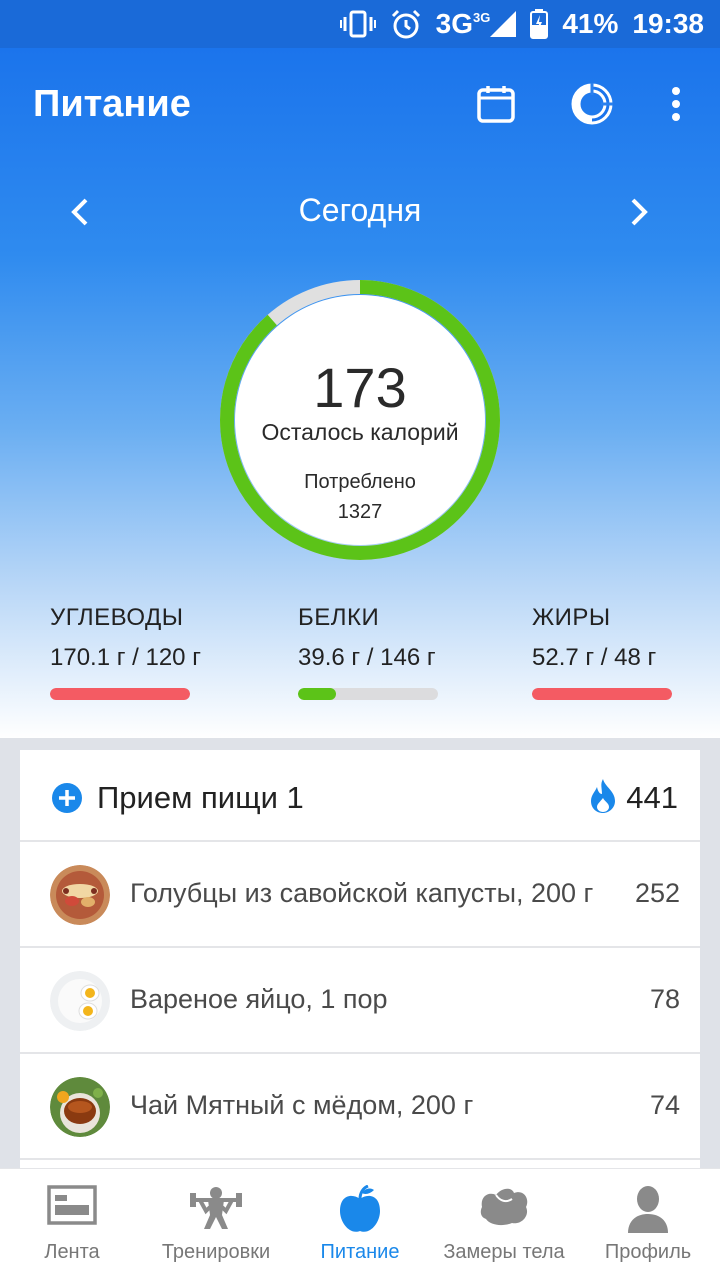 This screenshot has height=1280, width=720. I want to click on meal-title: Прием пищи 1, so click(200, 797).